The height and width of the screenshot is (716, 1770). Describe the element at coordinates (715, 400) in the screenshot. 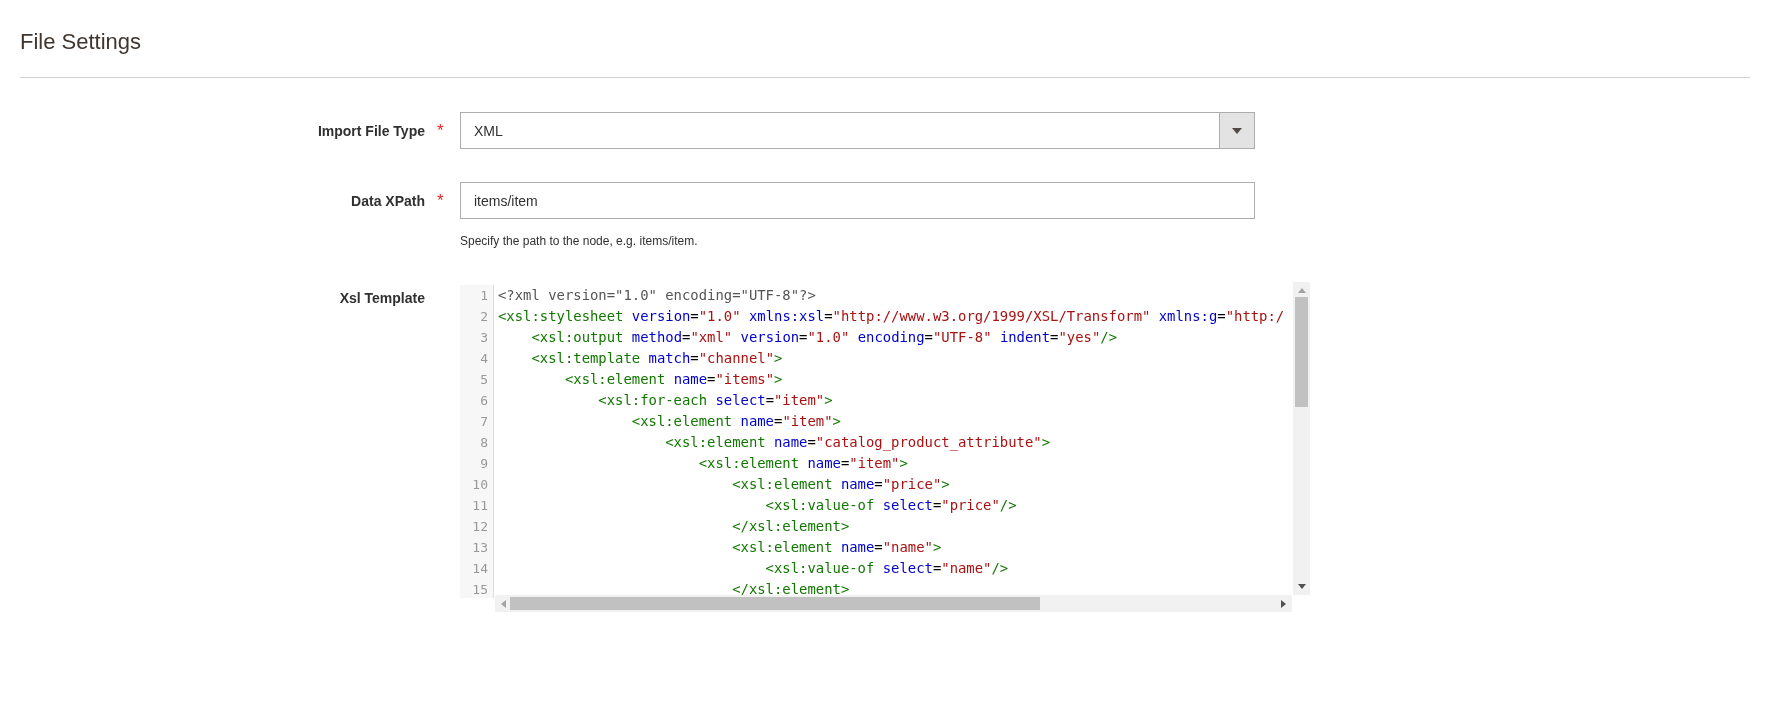

I see `code-line: <xsl:for-each select="item">` at that location.